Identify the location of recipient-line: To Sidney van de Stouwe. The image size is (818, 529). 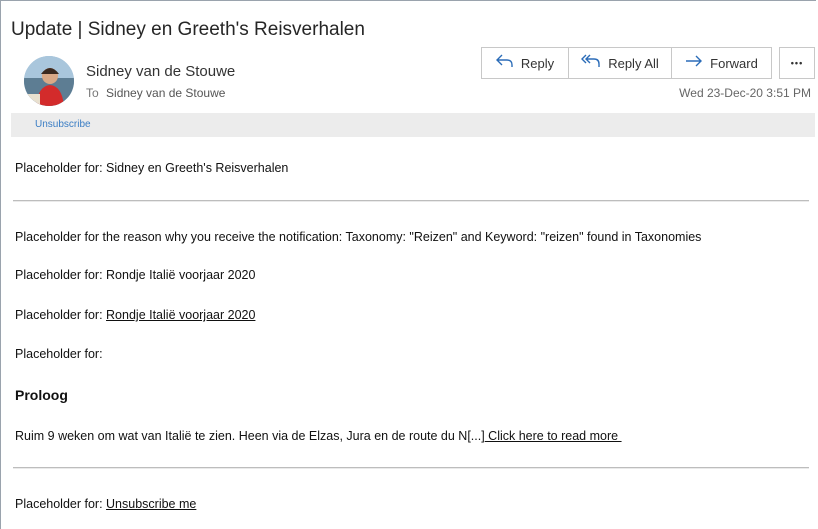
(155, 93).